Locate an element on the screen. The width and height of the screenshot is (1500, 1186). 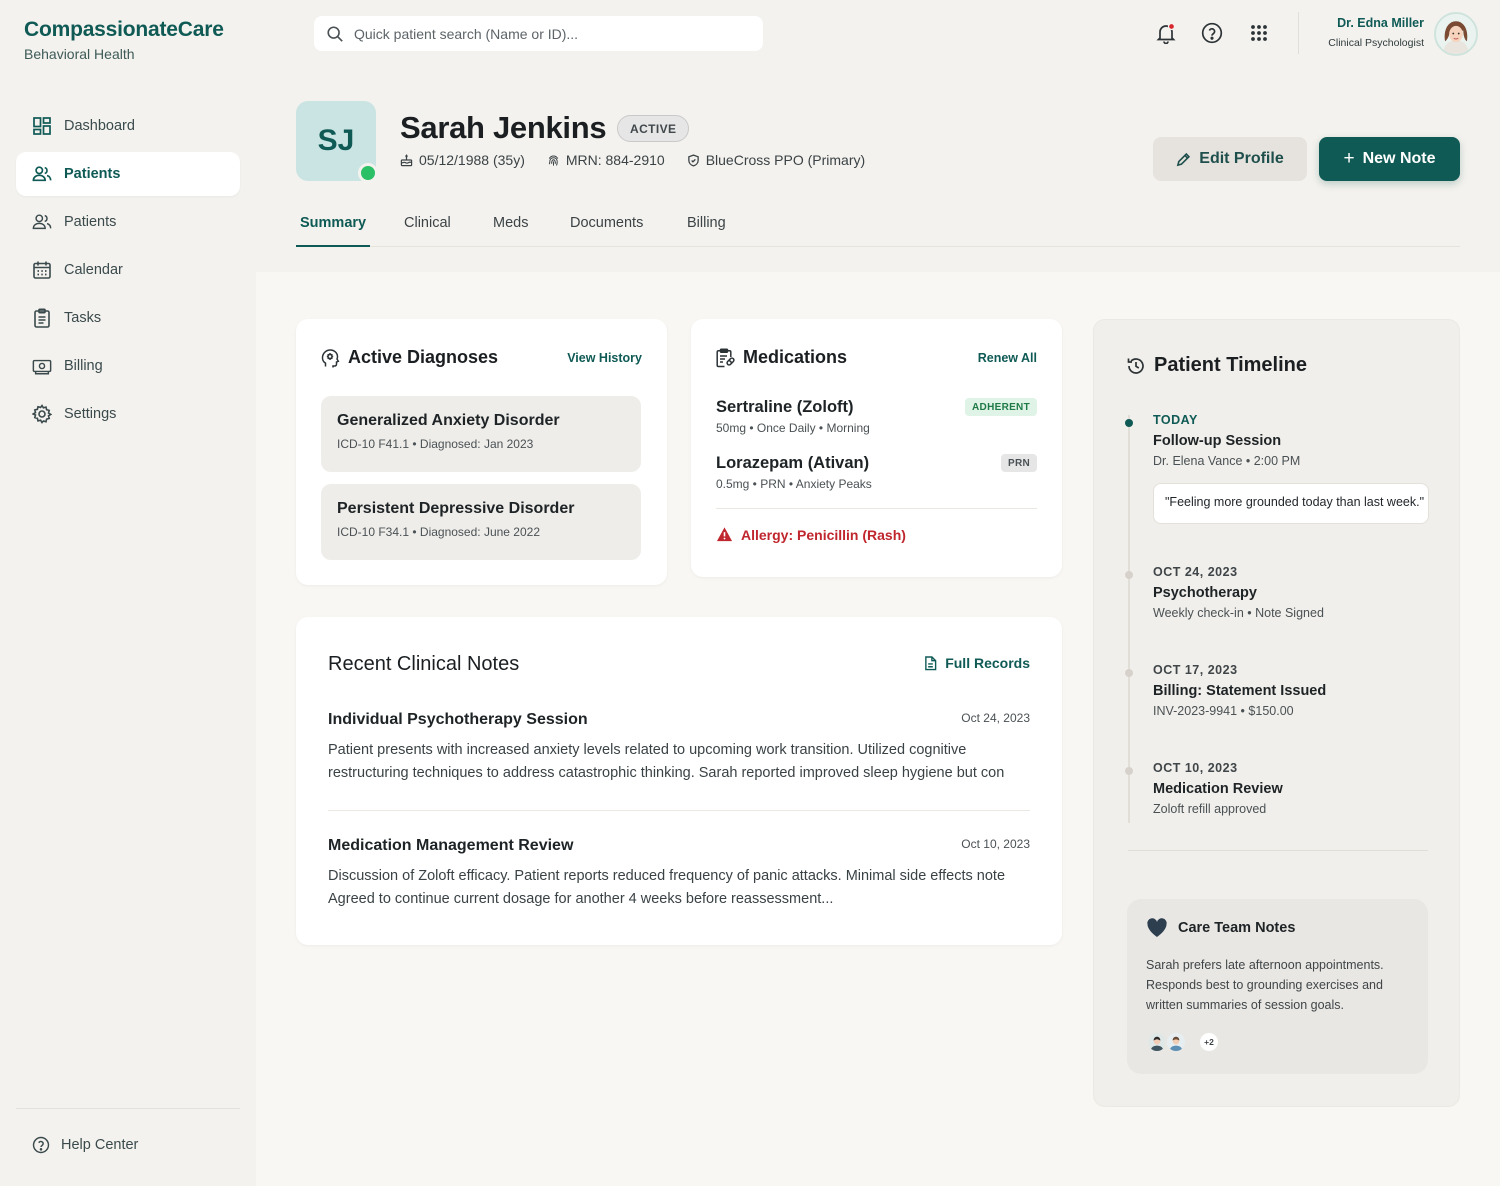
timeline-event-title: Psychotherapy is located at coordinates (1205, 593).